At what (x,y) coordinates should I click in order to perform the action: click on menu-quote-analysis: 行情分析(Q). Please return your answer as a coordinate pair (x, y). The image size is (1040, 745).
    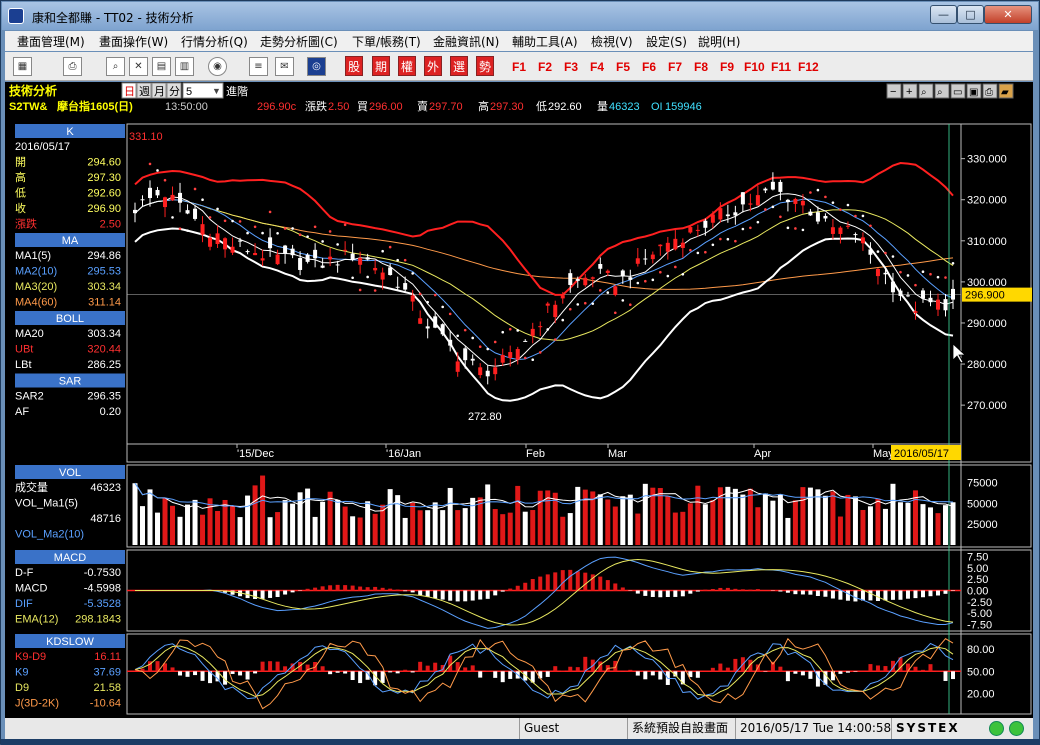
    Looking at the image, I should click on (214, 41).